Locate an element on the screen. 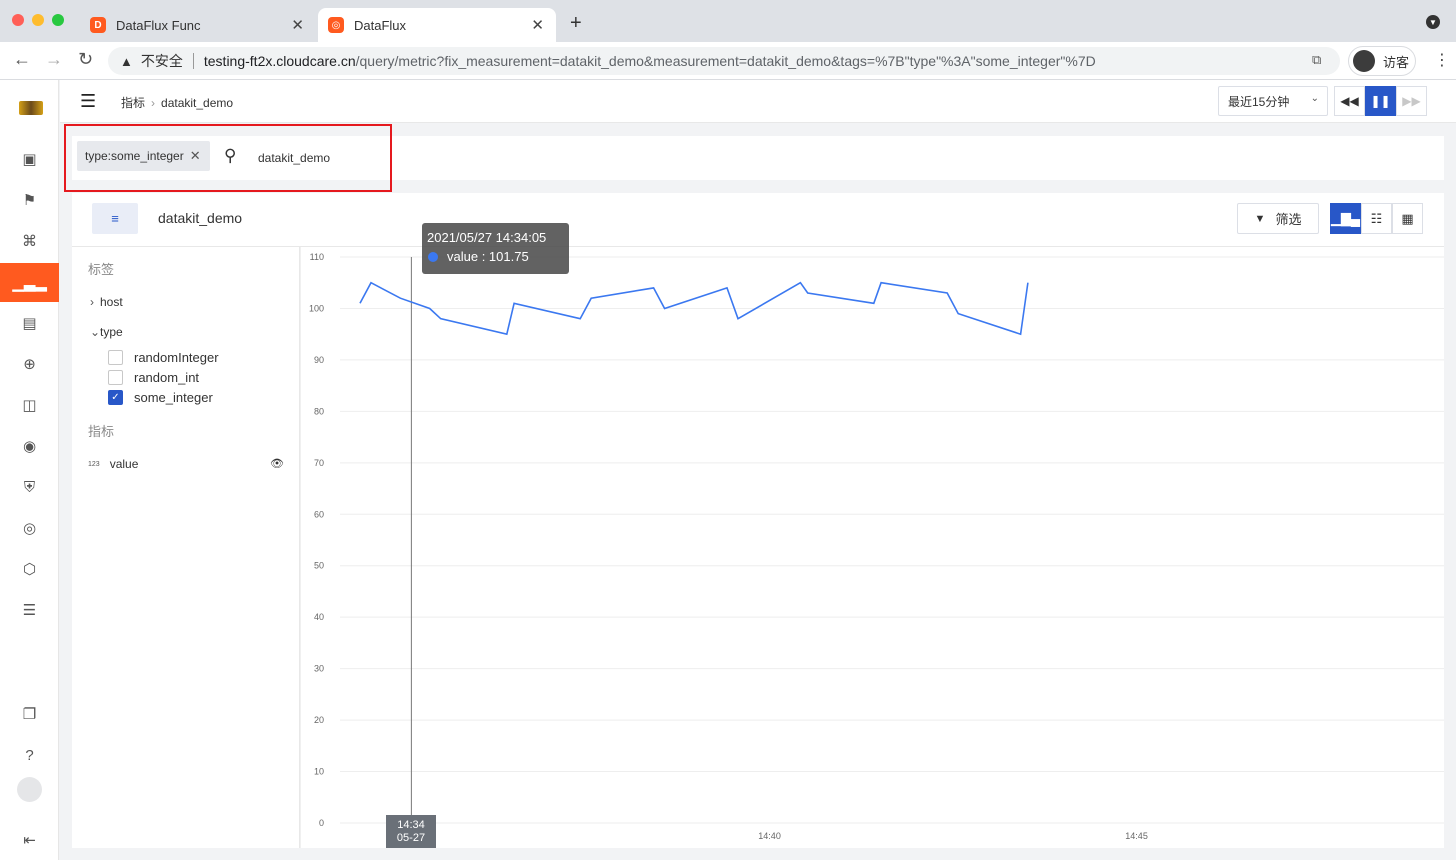  close-window-icon is located at coordinates (18, 20).